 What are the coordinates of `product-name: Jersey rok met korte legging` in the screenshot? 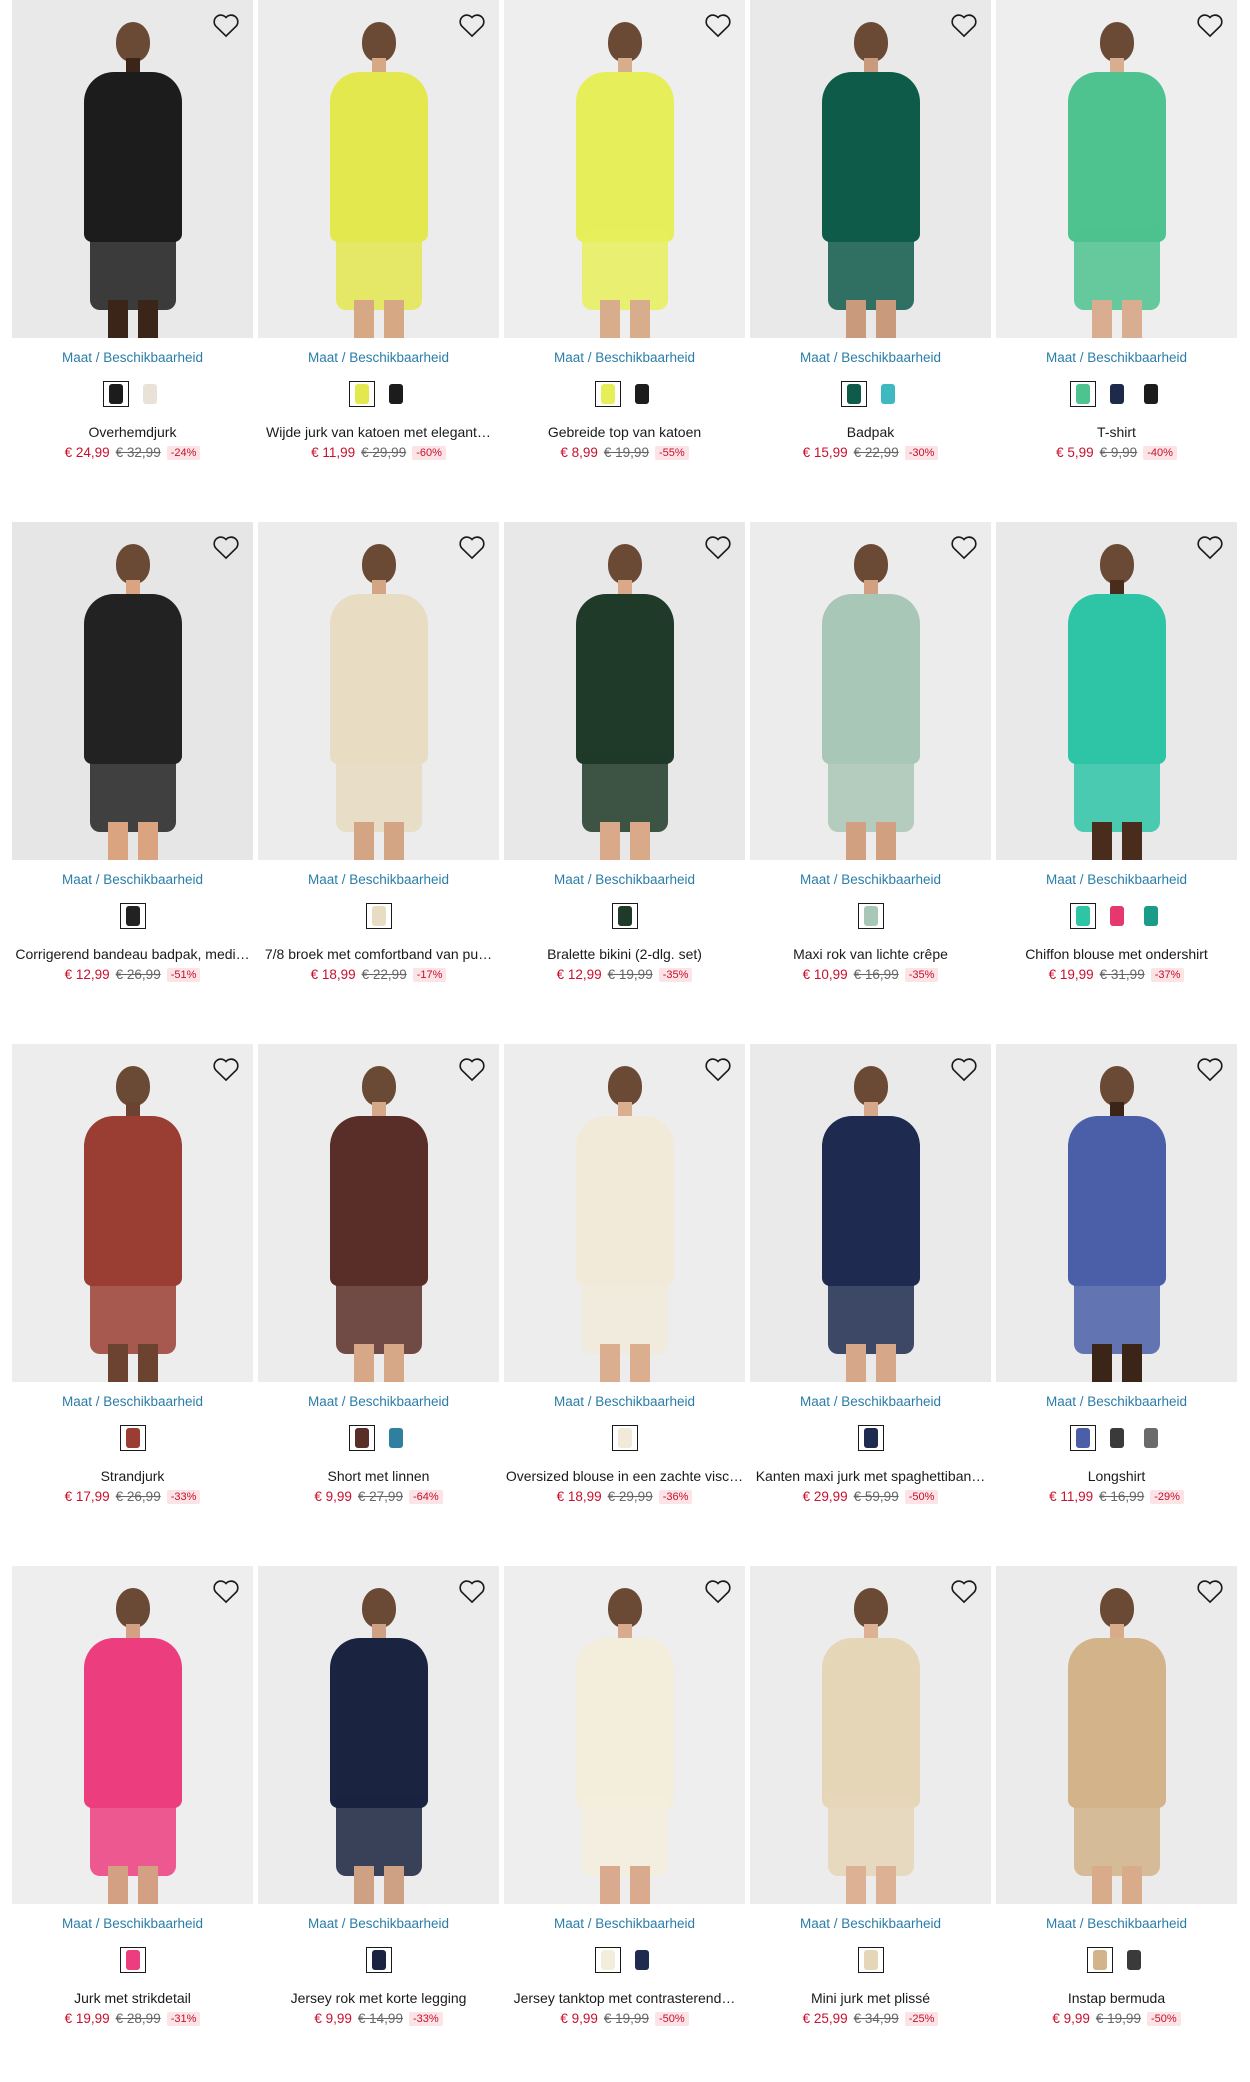 It's located at (378, 1998).